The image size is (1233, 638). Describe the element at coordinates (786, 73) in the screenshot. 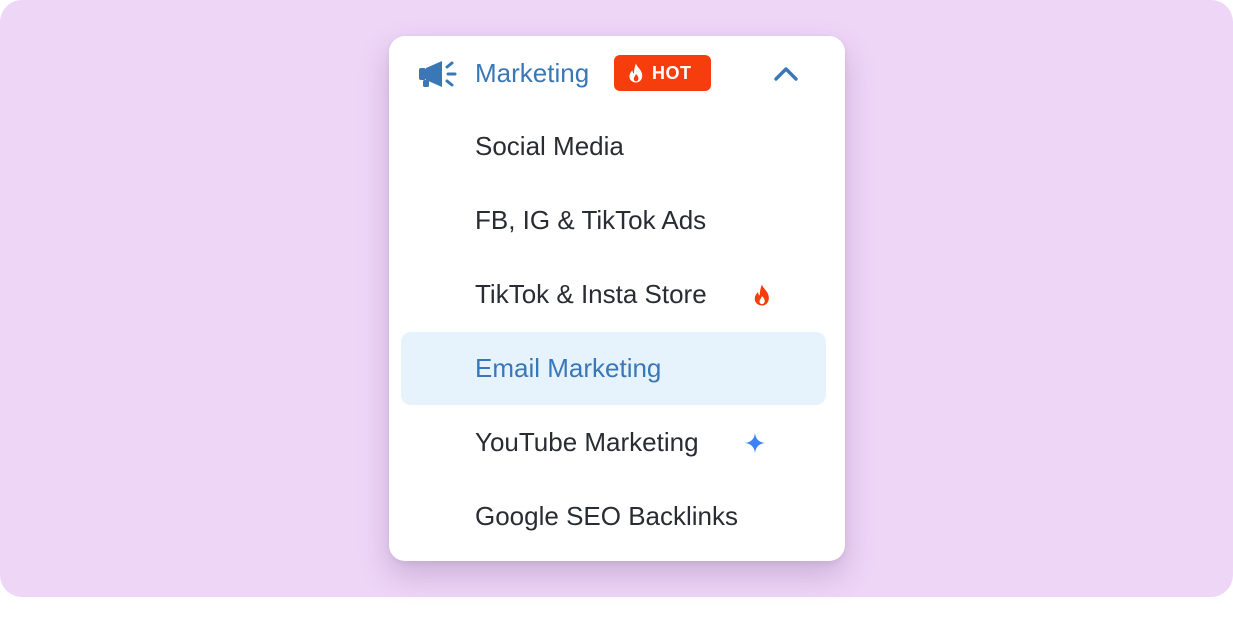

I see `chevron-up-icon` at that location.